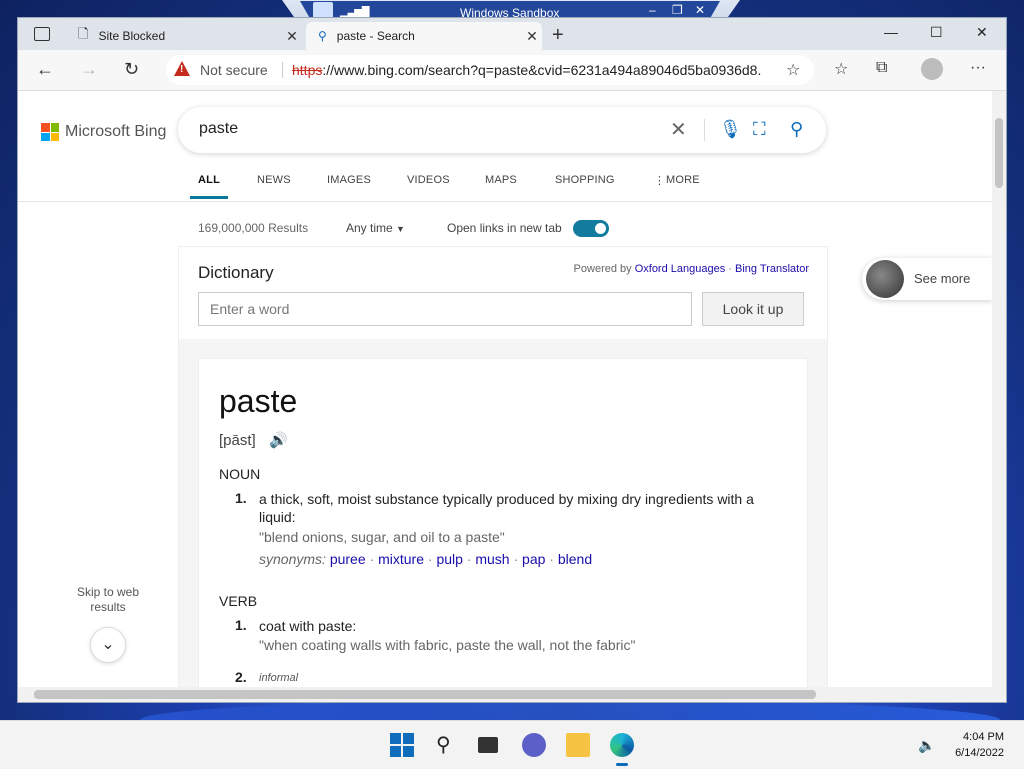 The width and height of the screenshot is (1024, 769). Describe the element at coordinates (753, 309) in the screenshot. I see `look-it-up-button: Look it up` at that location.